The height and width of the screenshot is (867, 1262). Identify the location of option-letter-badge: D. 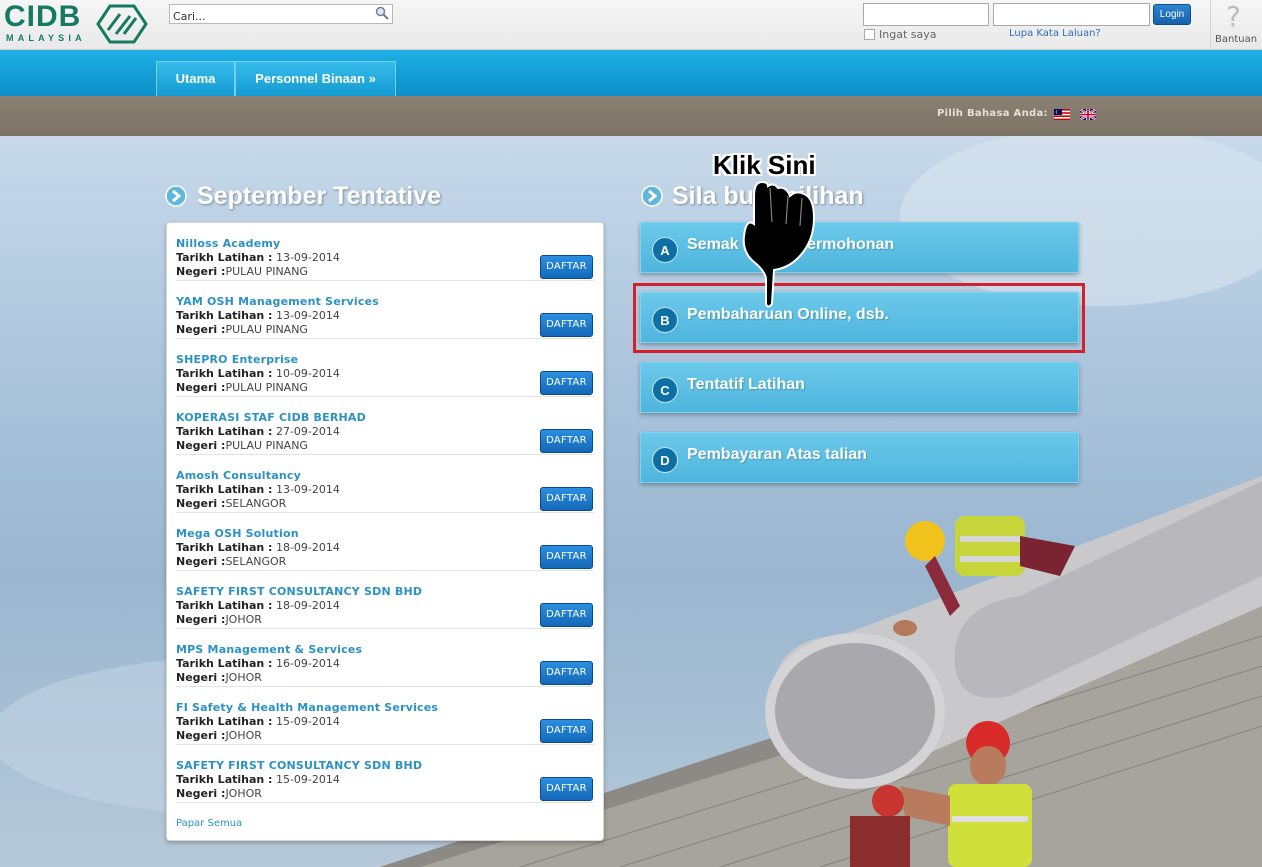
(665, 460).